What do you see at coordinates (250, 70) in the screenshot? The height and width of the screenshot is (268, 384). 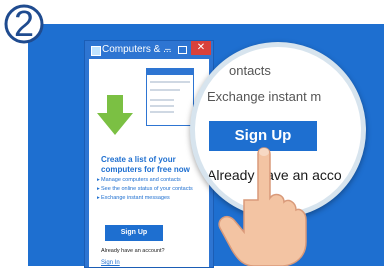 I see `magnified-contacts-text: ontacts` at bounding box center [250, 70].